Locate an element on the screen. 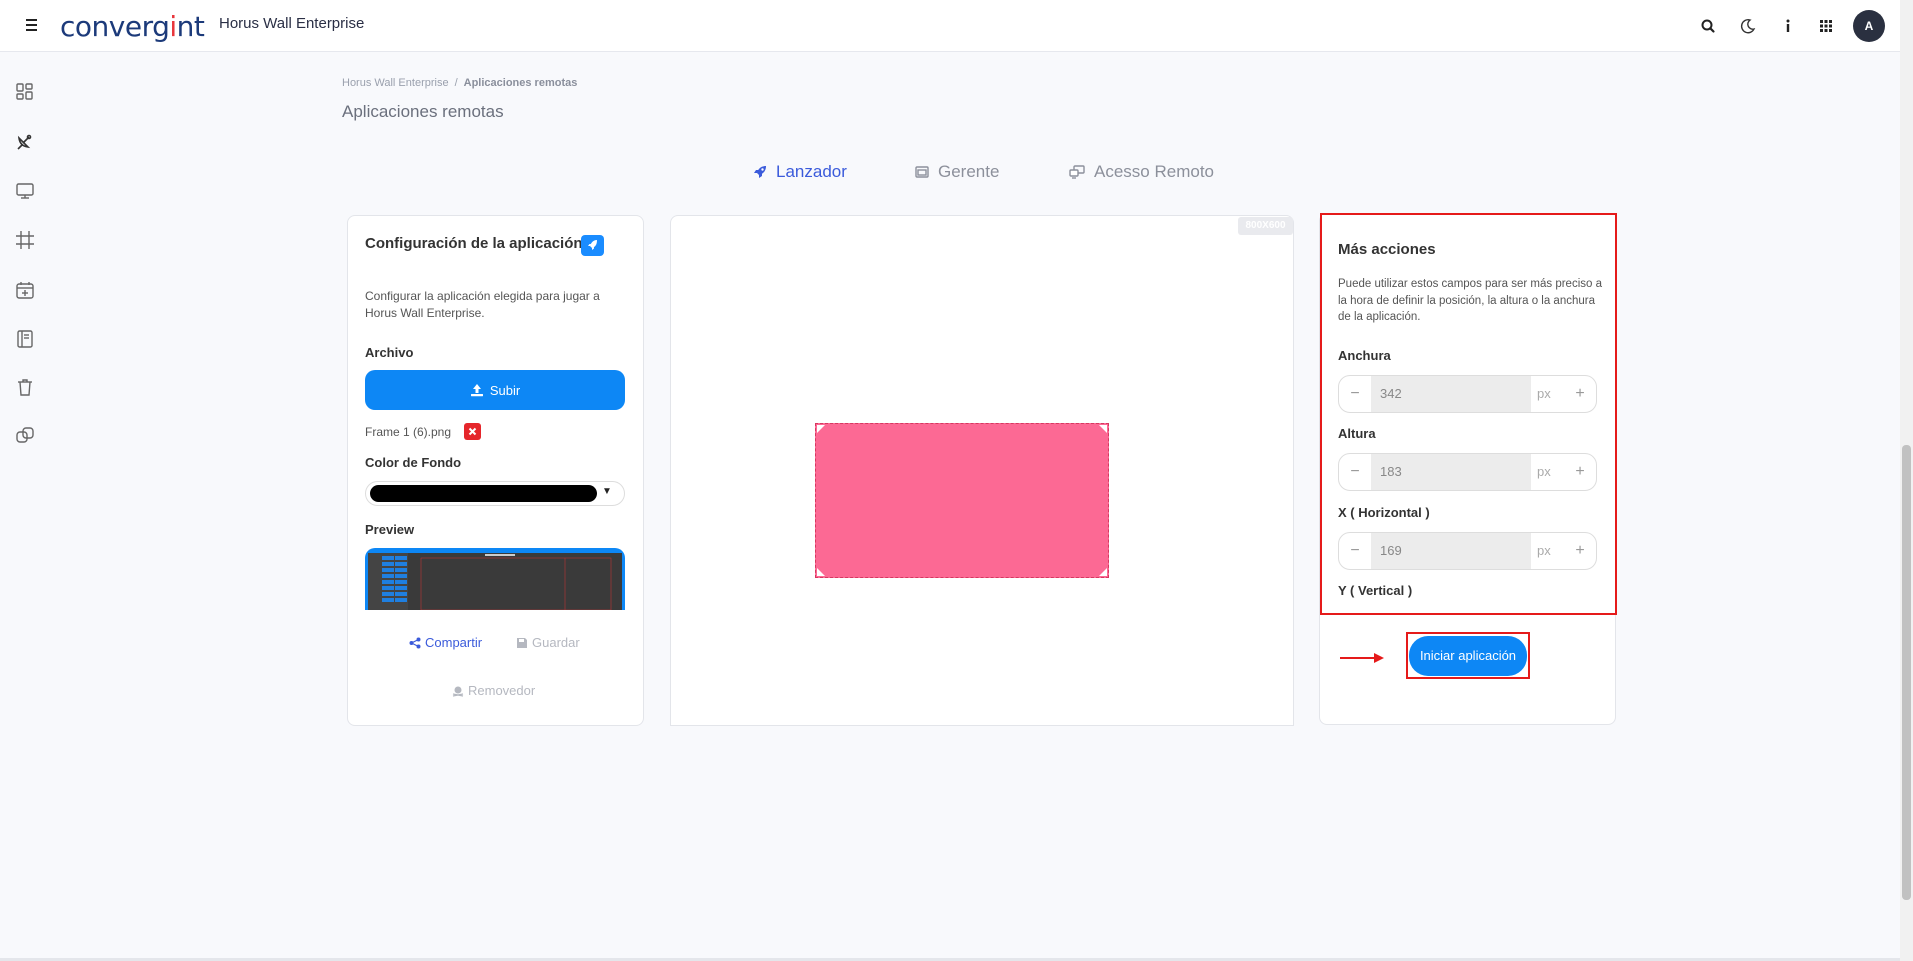 The image size is (1913, 961). upload-label: Subir is located at coordinates (505, 390).